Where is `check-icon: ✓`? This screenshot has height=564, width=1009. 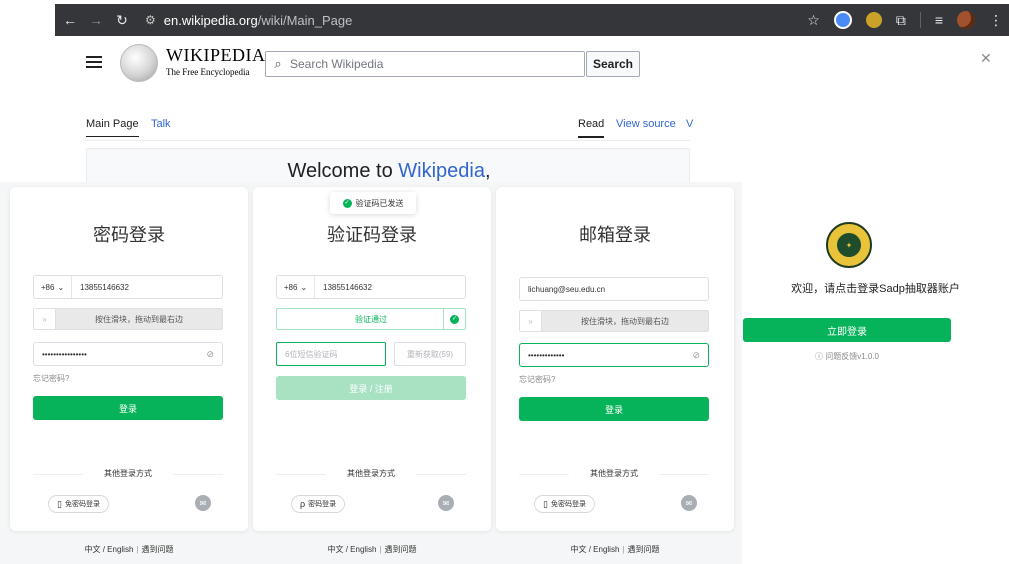
check-icon: ✓ is located at coordinates (454, 319).